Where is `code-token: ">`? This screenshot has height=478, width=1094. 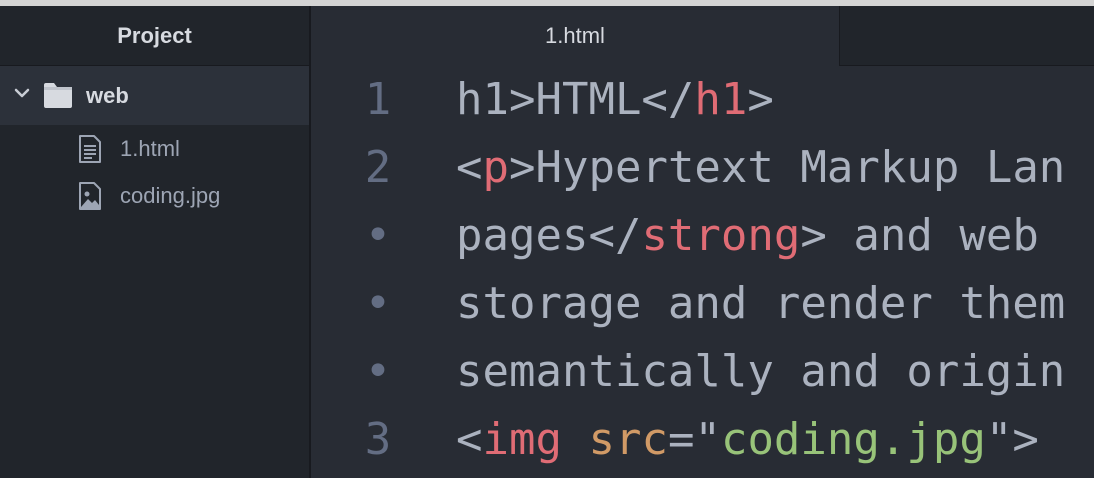 code-token: "> is located at coordinates (1012, 439).